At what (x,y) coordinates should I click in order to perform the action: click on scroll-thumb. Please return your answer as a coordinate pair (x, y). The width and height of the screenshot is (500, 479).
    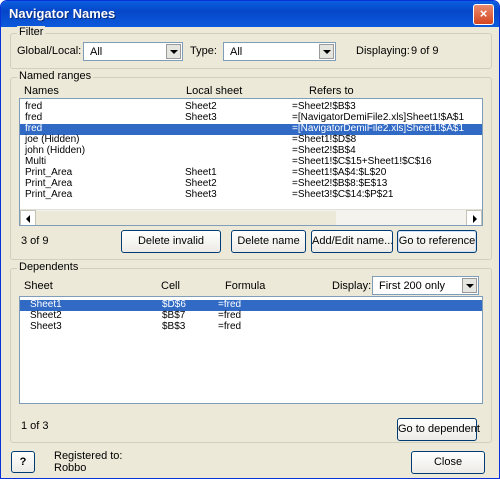
    Looking at the image, I should click on (186, 218).